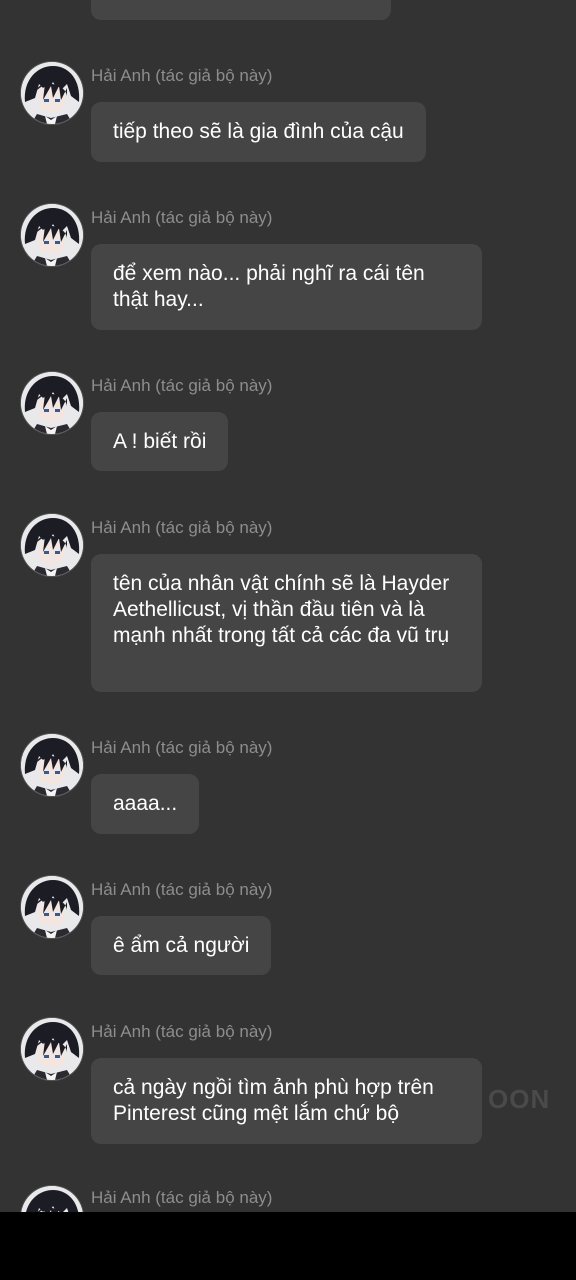  What do you see at coordinates (519, 1099) in the screenshot?
I see `watermark: OON` at bounding box center [519, 1099].